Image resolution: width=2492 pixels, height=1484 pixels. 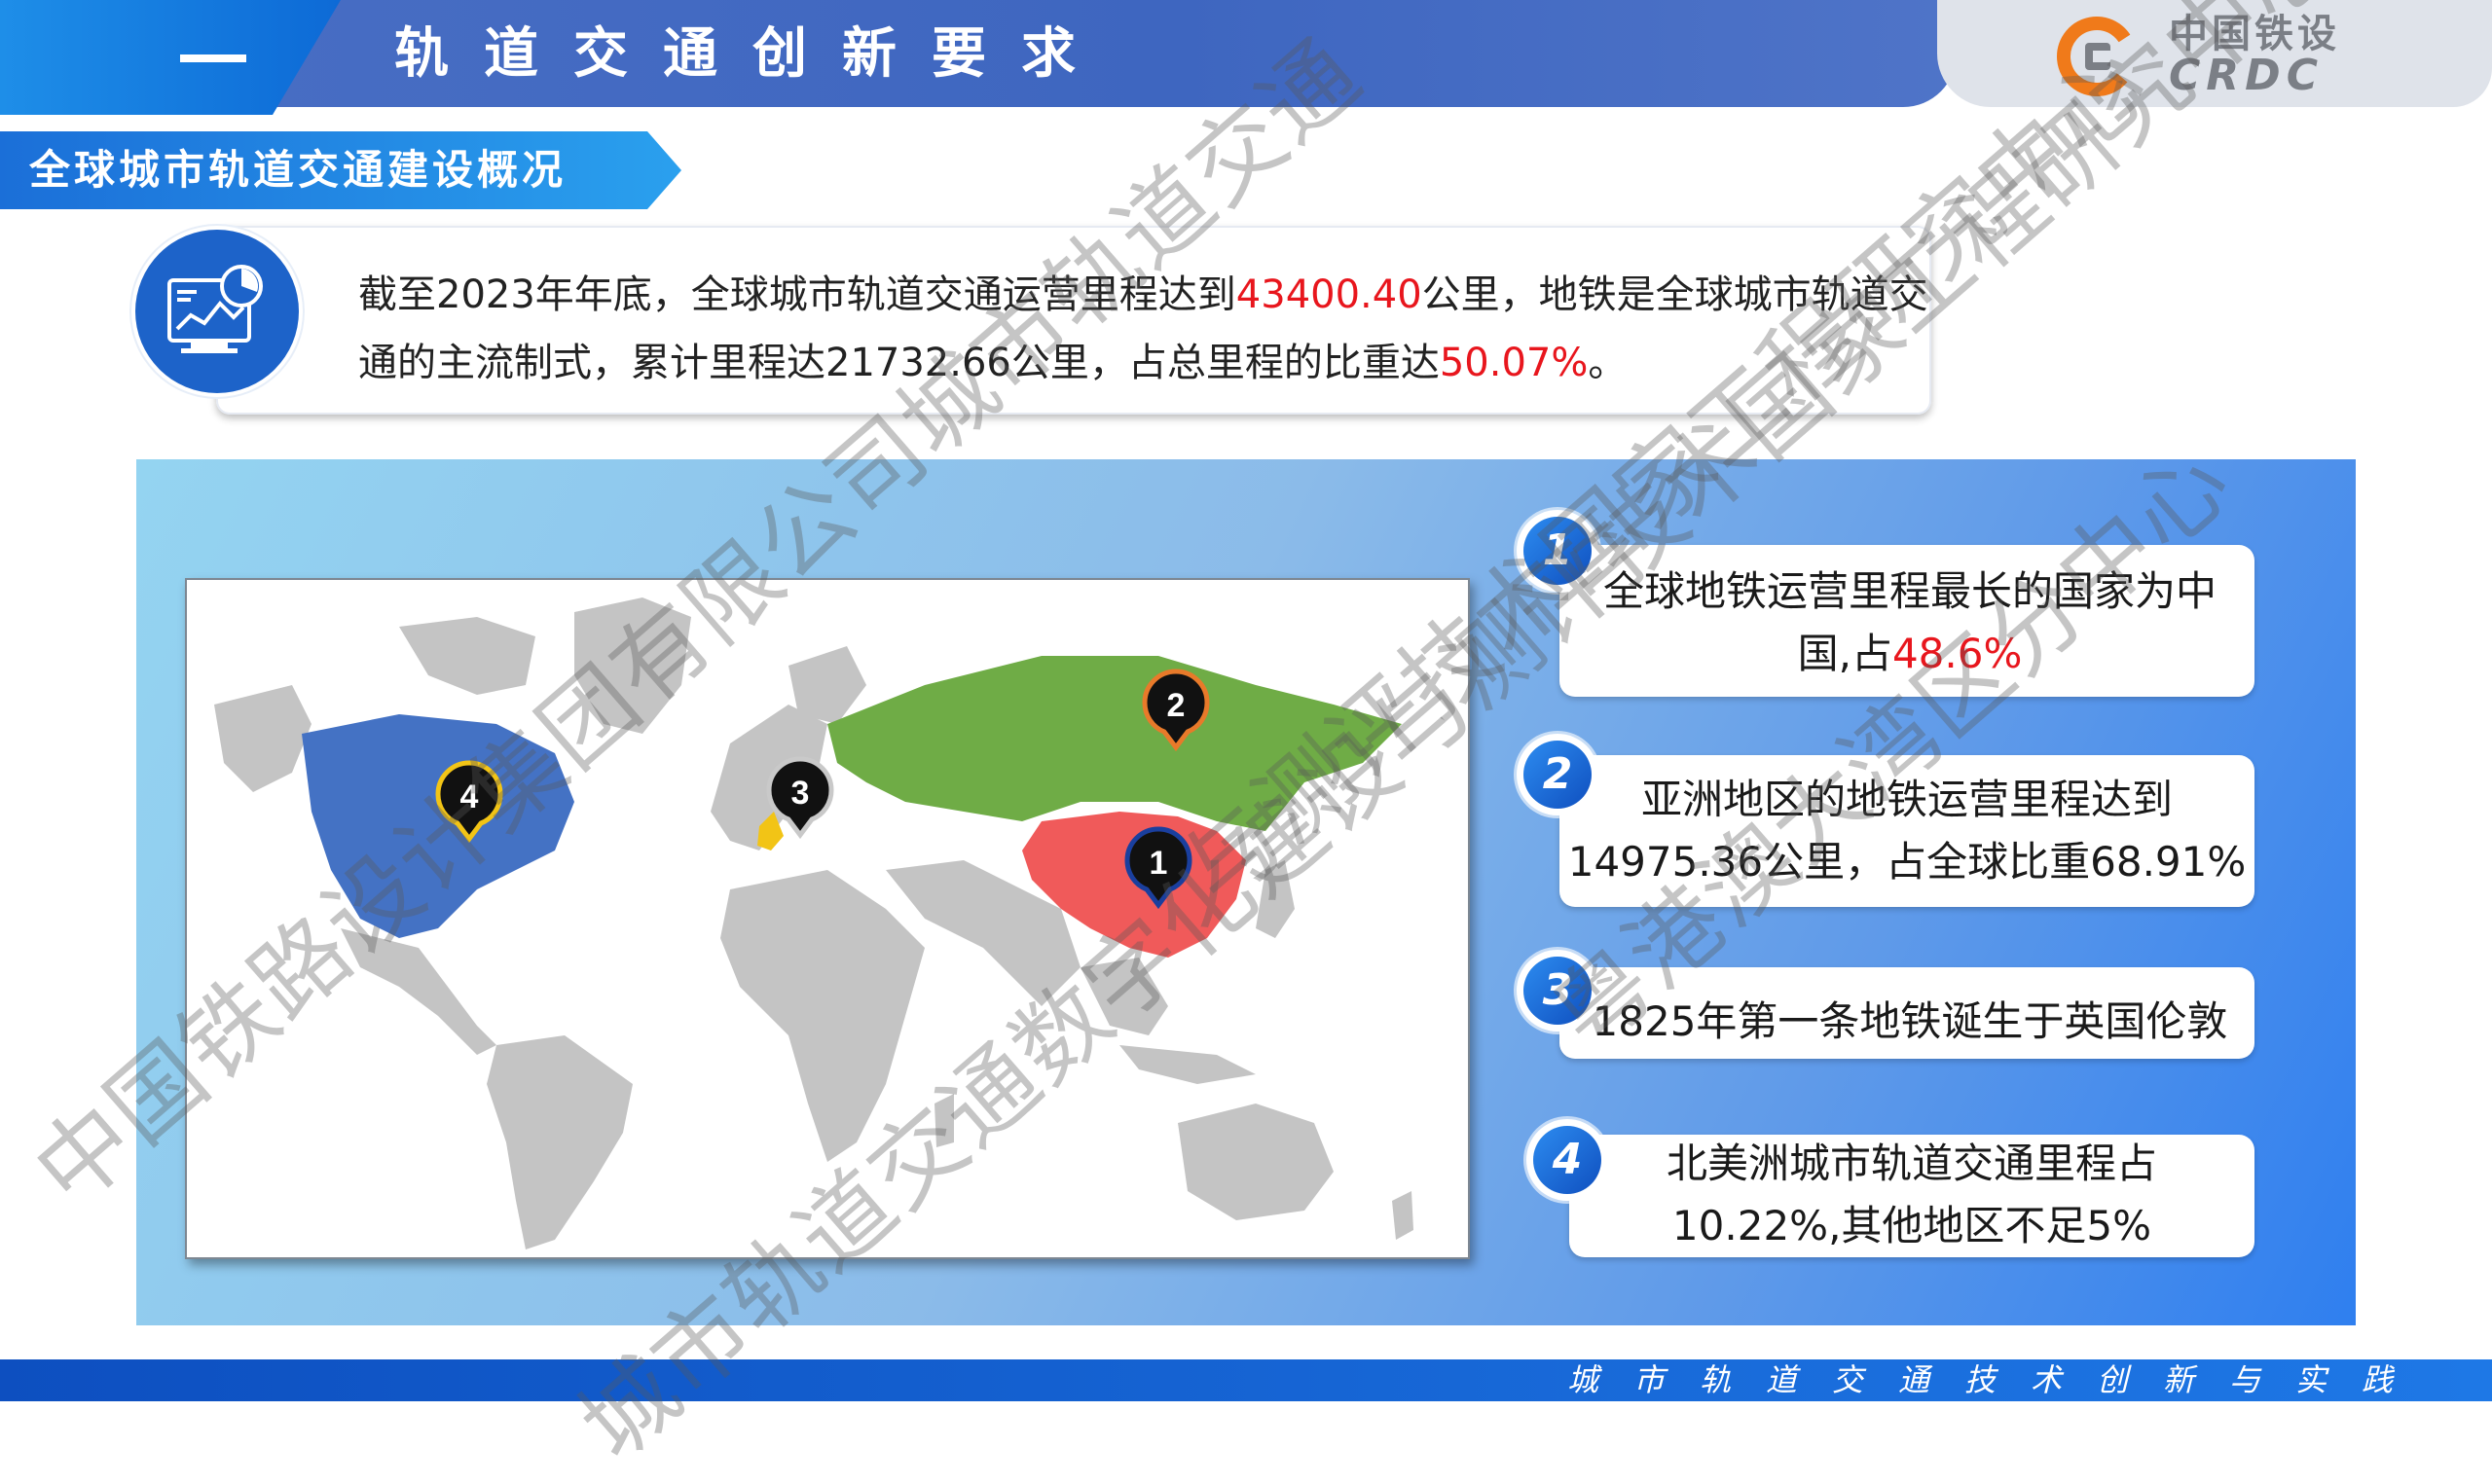 What do you see at coordinates (800, 794) in the screenshot?
I see `svg-text: 3` at bounding box center [800, 794].